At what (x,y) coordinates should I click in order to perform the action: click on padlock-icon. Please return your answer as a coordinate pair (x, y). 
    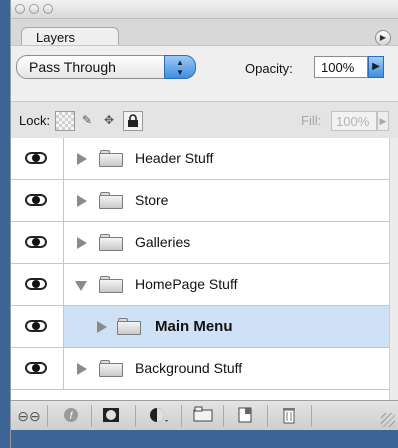
    Looking at the image, I should click on (133, 121).